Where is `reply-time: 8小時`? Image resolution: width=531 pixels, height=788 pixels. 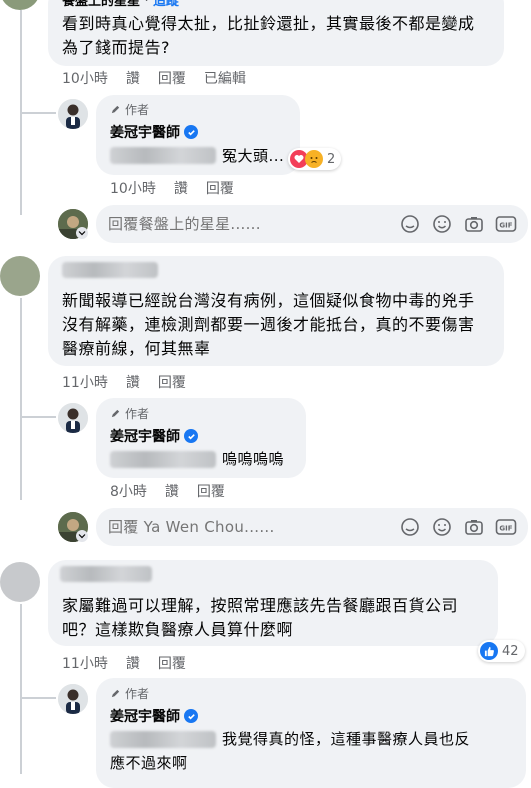 reply-time: 8小時 is located at coordinates (128, 491).